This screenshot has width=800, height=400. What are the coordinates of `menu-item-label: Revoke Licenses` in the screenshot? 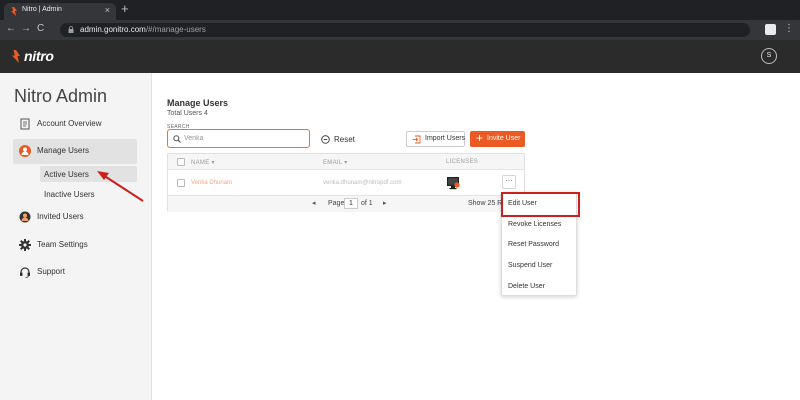 It's located at (535, 224).